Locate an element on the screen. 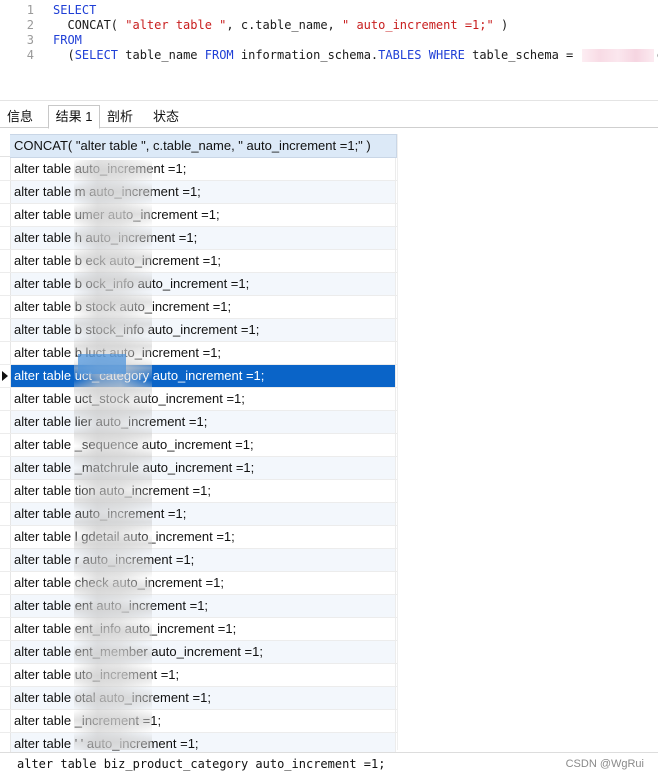 The width and height of the screenshot is (658, 781). table-row: alter table _sequence auto_increment =1; is located at coordinates (198, 445).